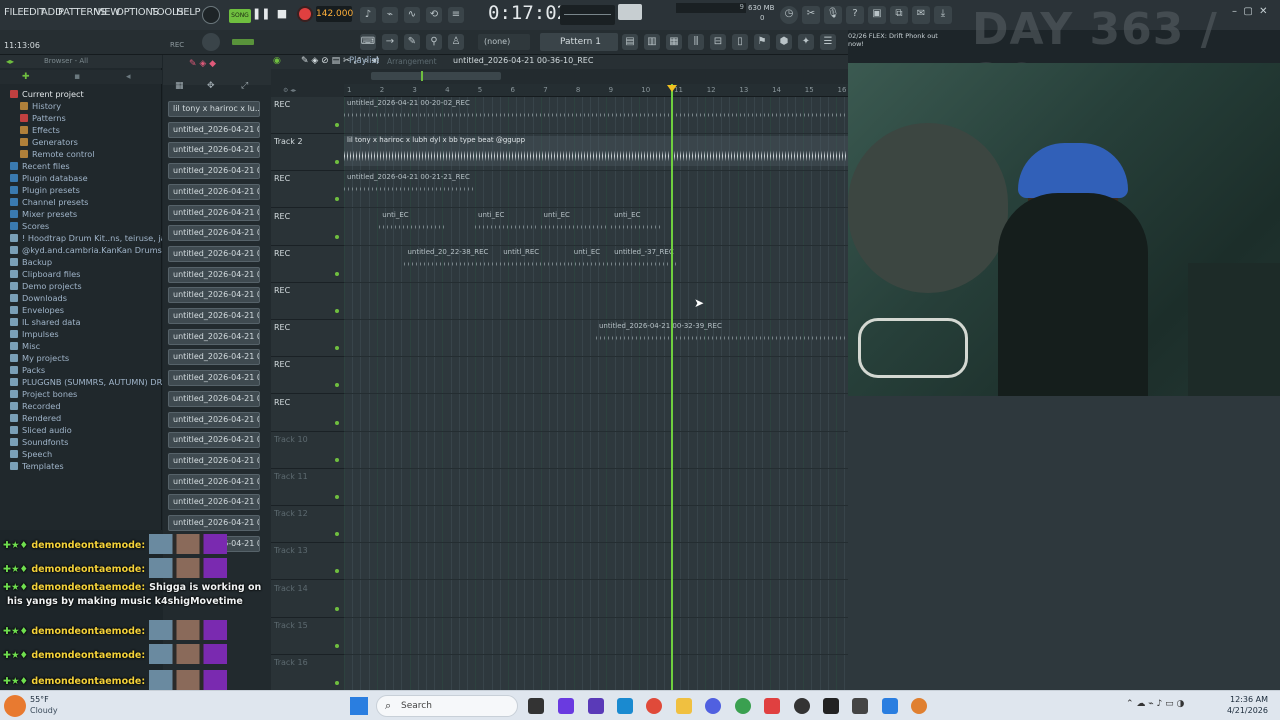 This screenshot has width=1280, height=720. Describe the element at coordinates (452, 259) in the screenshot. I see `audio-clip: untitled_20_22-38_REC` at that location.